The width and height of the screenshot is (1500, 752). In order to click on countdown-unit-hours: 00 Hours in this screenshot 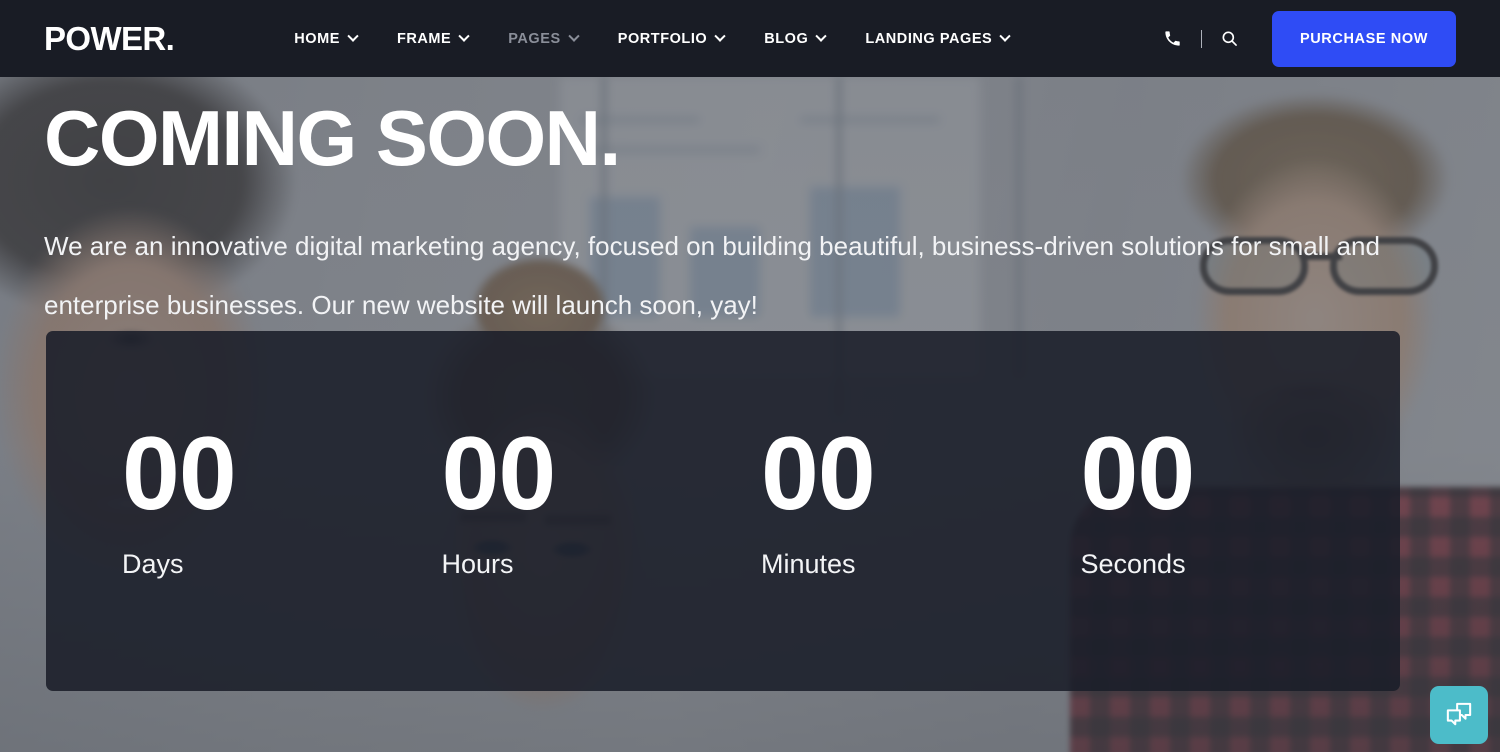, I will do `click(601, 498)`.